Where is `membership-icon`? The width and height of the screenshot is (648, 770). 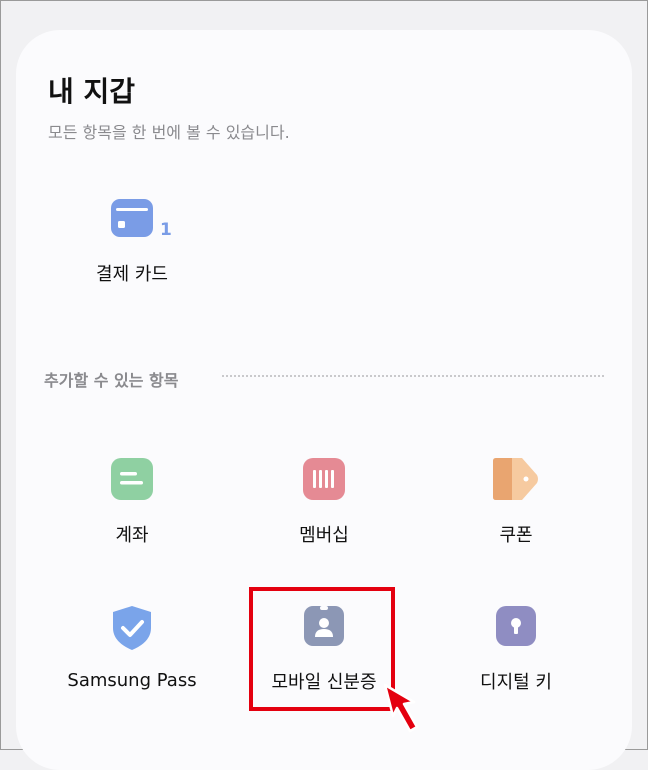
membership-icon is located at coordinates (324, 479).